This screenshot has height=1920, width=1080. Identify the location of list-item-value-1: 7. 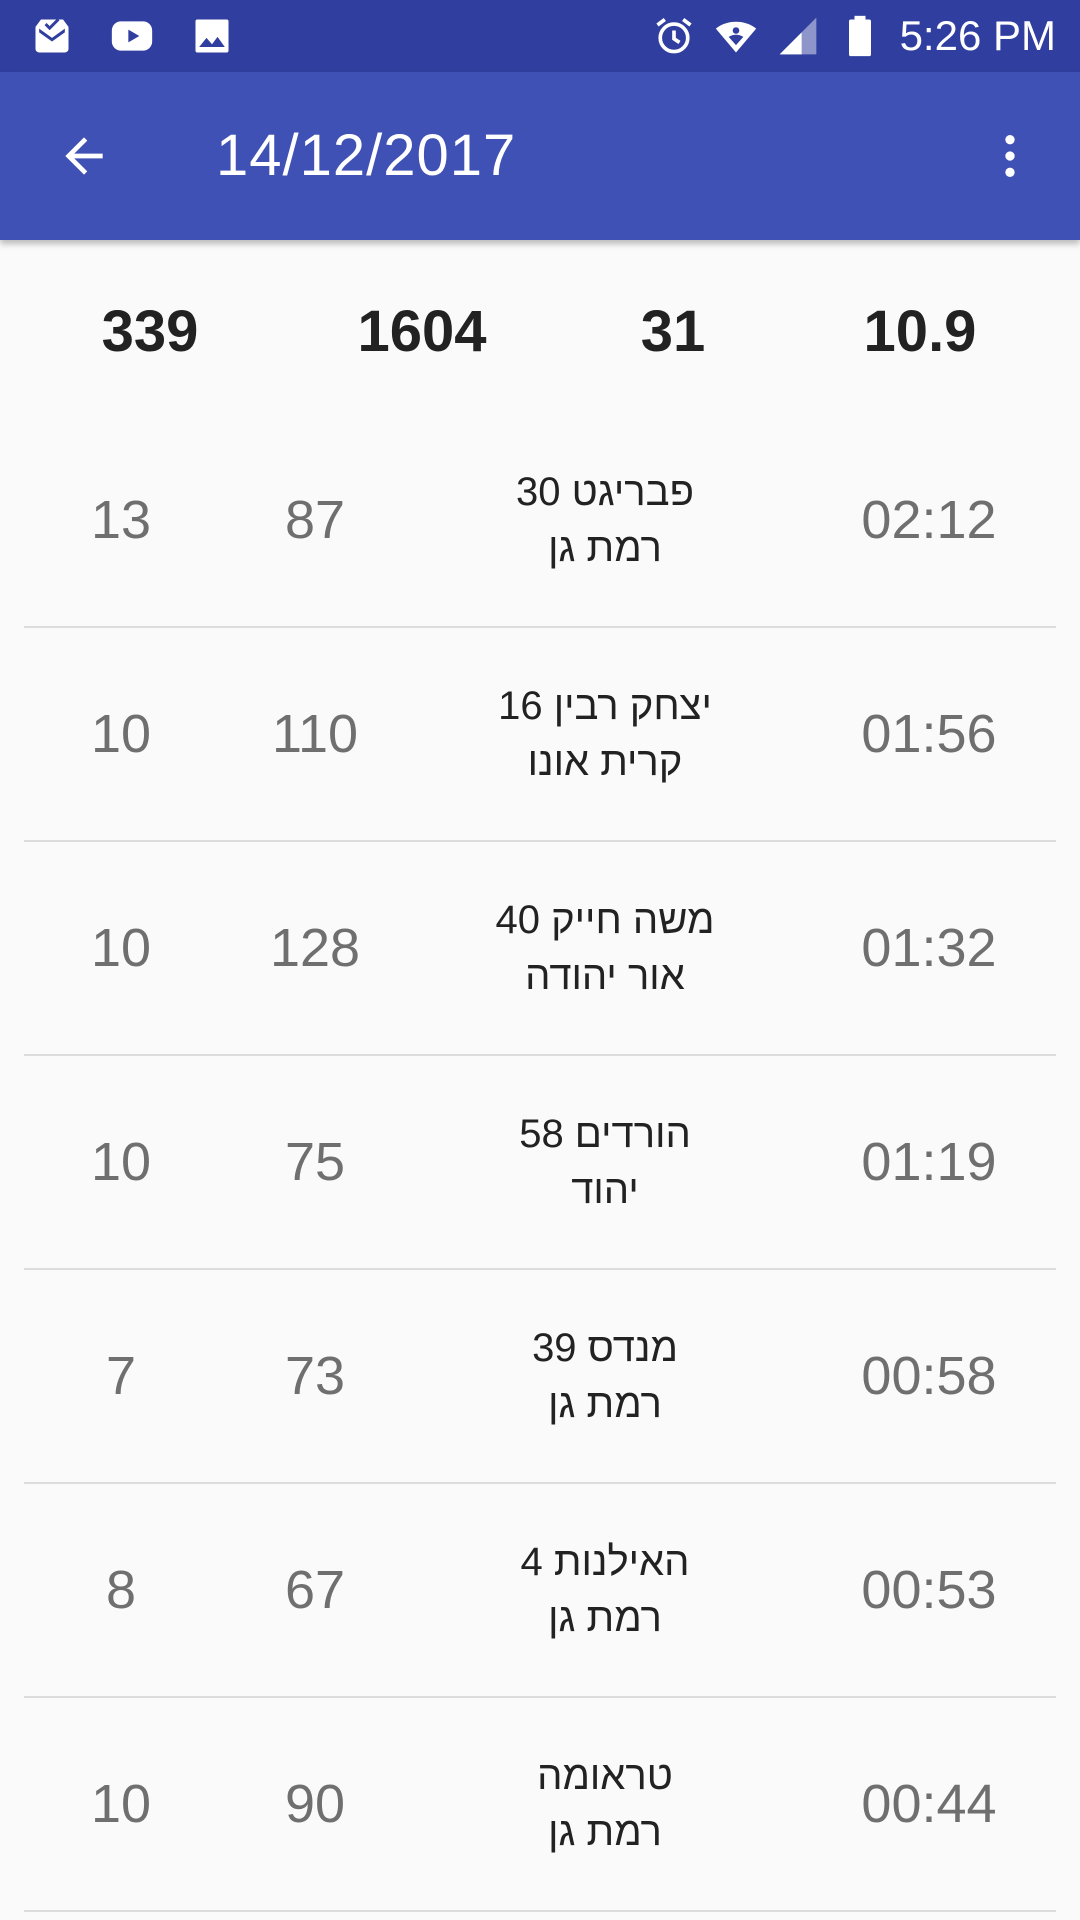
(121, 1376).